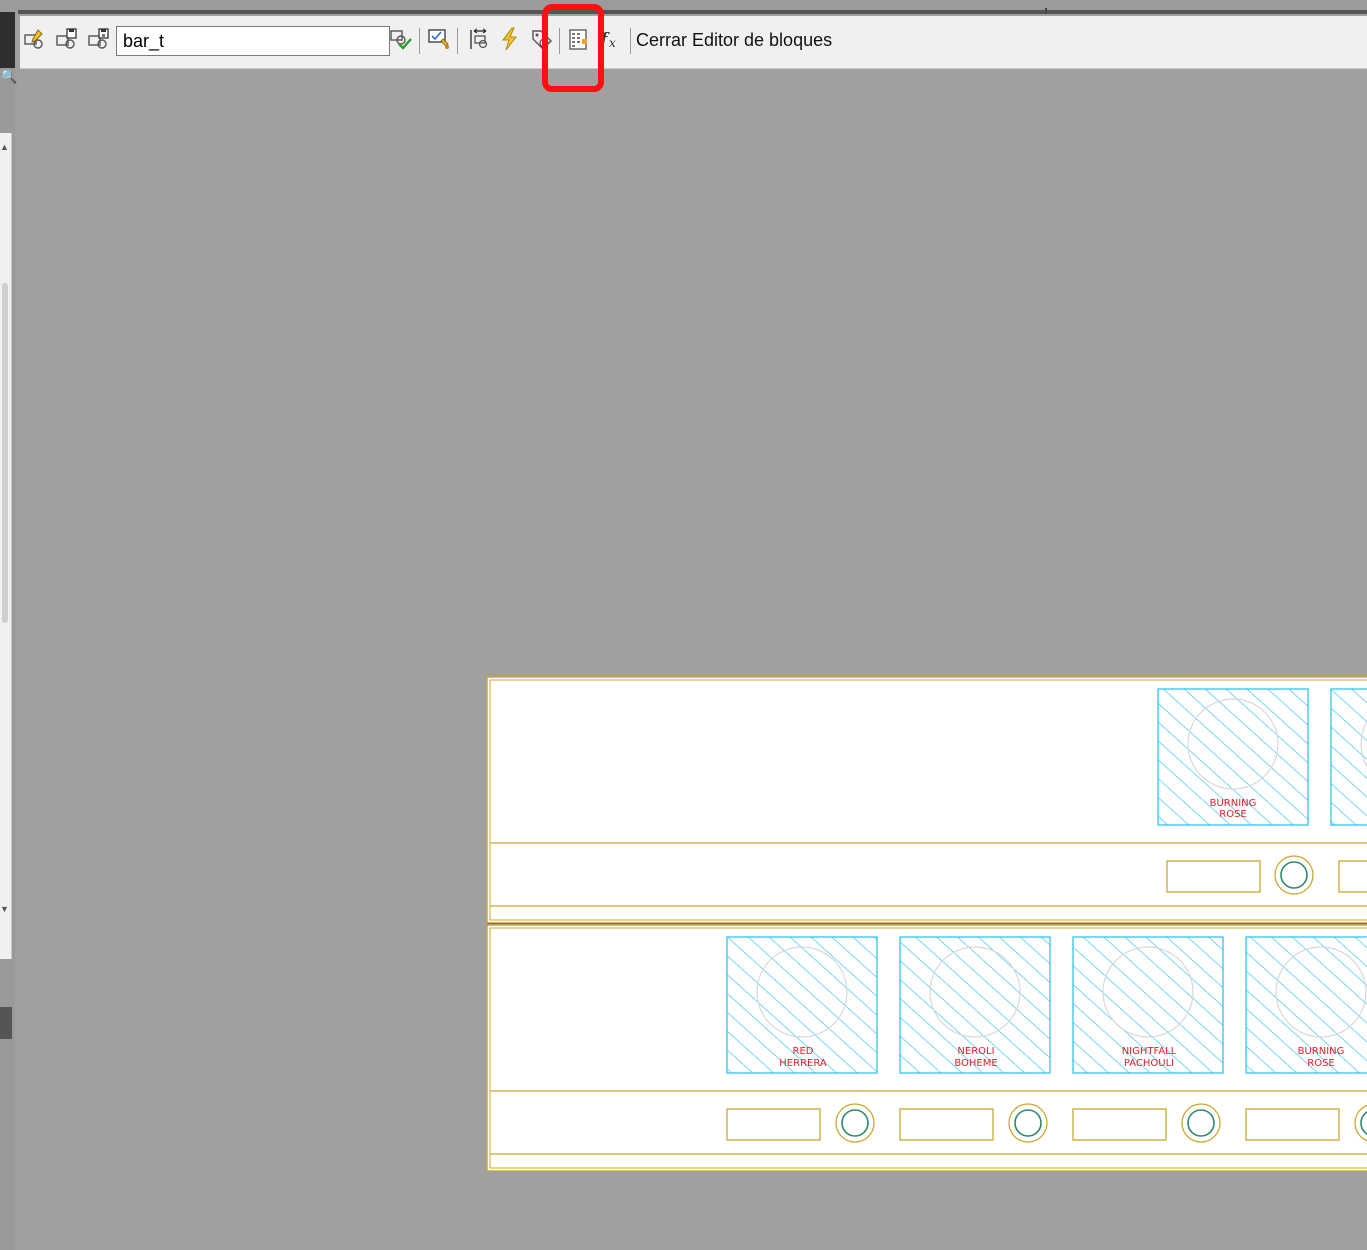 This screenshot has height=1250, width=1367. What do you see at coordinates (975, 1063) in the screenshot?
I see `tile-label-line2: BOHEME` at bounding box center [975, 1063].